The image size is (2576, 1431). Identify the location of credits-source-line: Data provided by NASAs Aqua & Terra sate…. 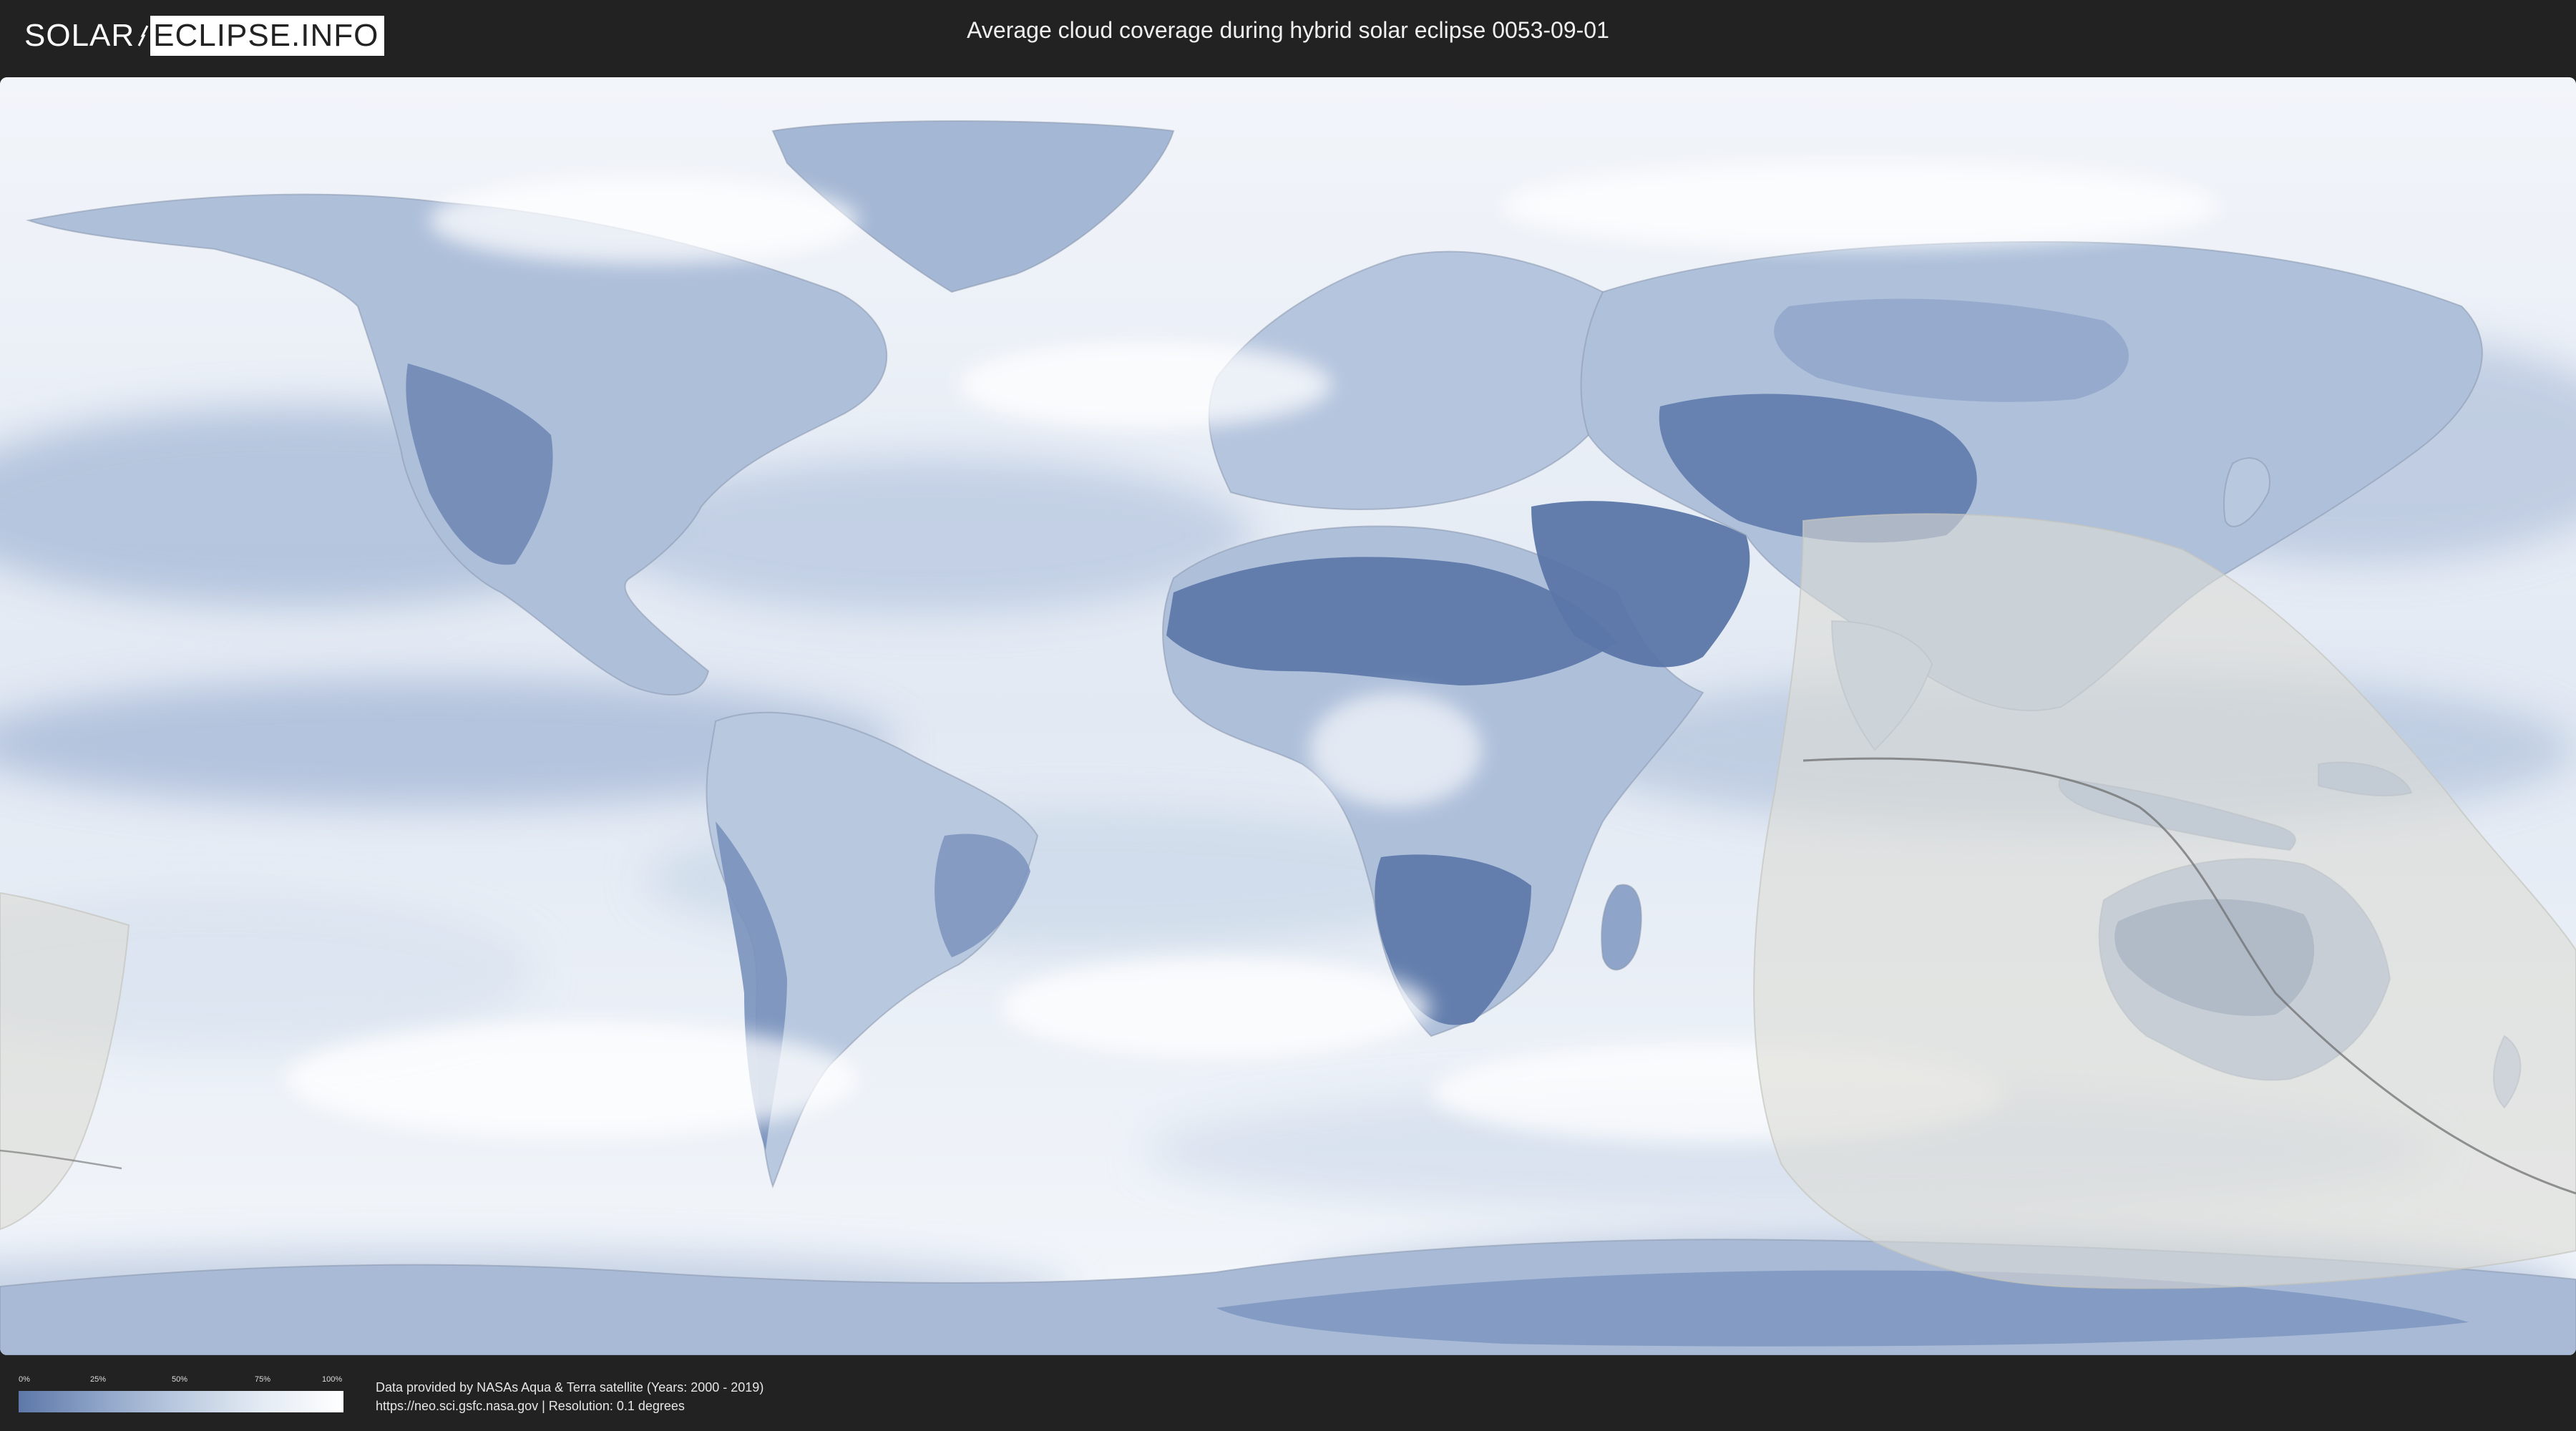
(570, 1387).